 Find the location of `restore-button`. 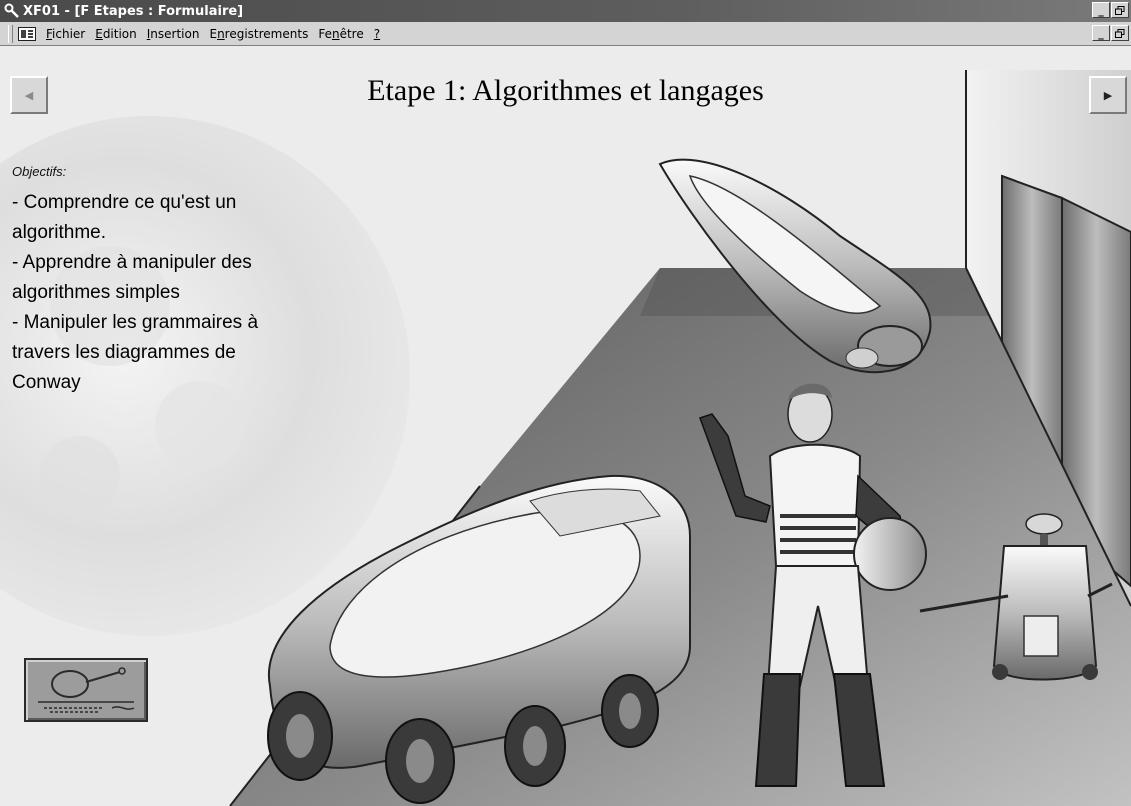

restore-button is located at coordinates (1120, 10).